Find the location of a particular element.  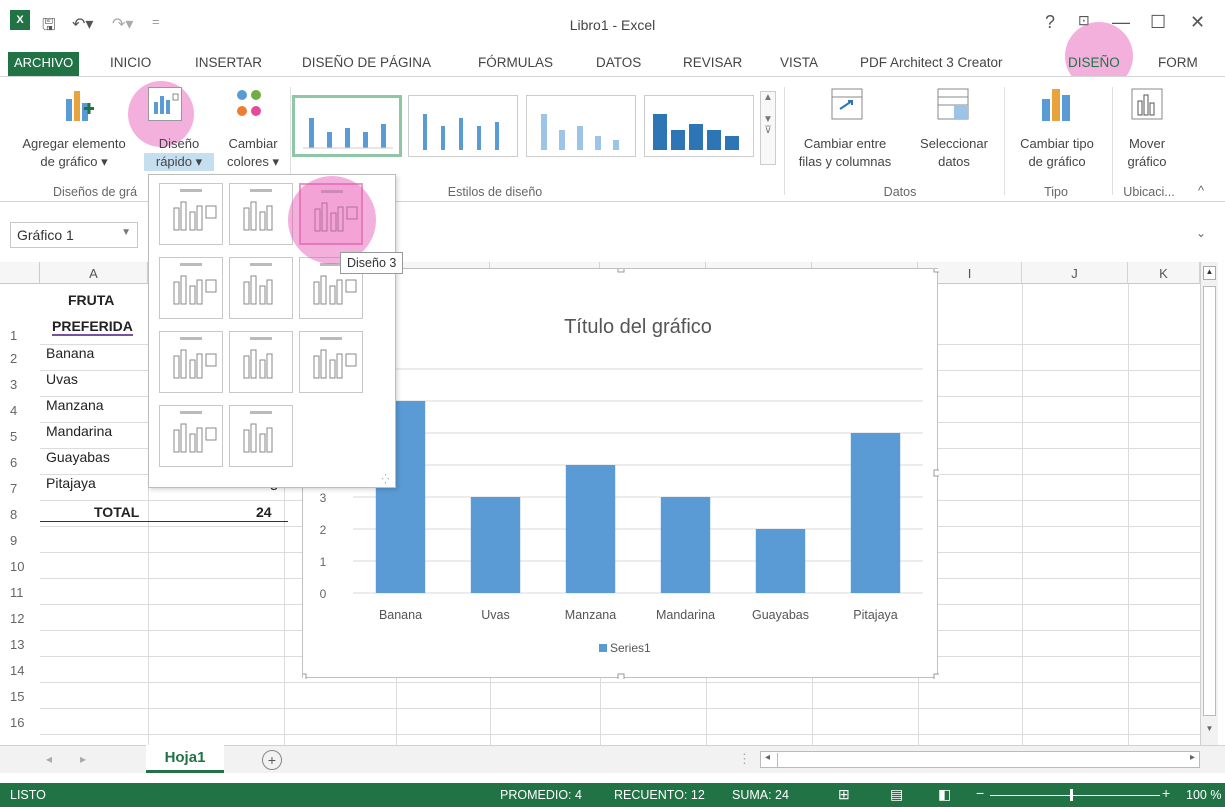

move-chart-button: Mover gráfico is located at coordinates (1147, 153).